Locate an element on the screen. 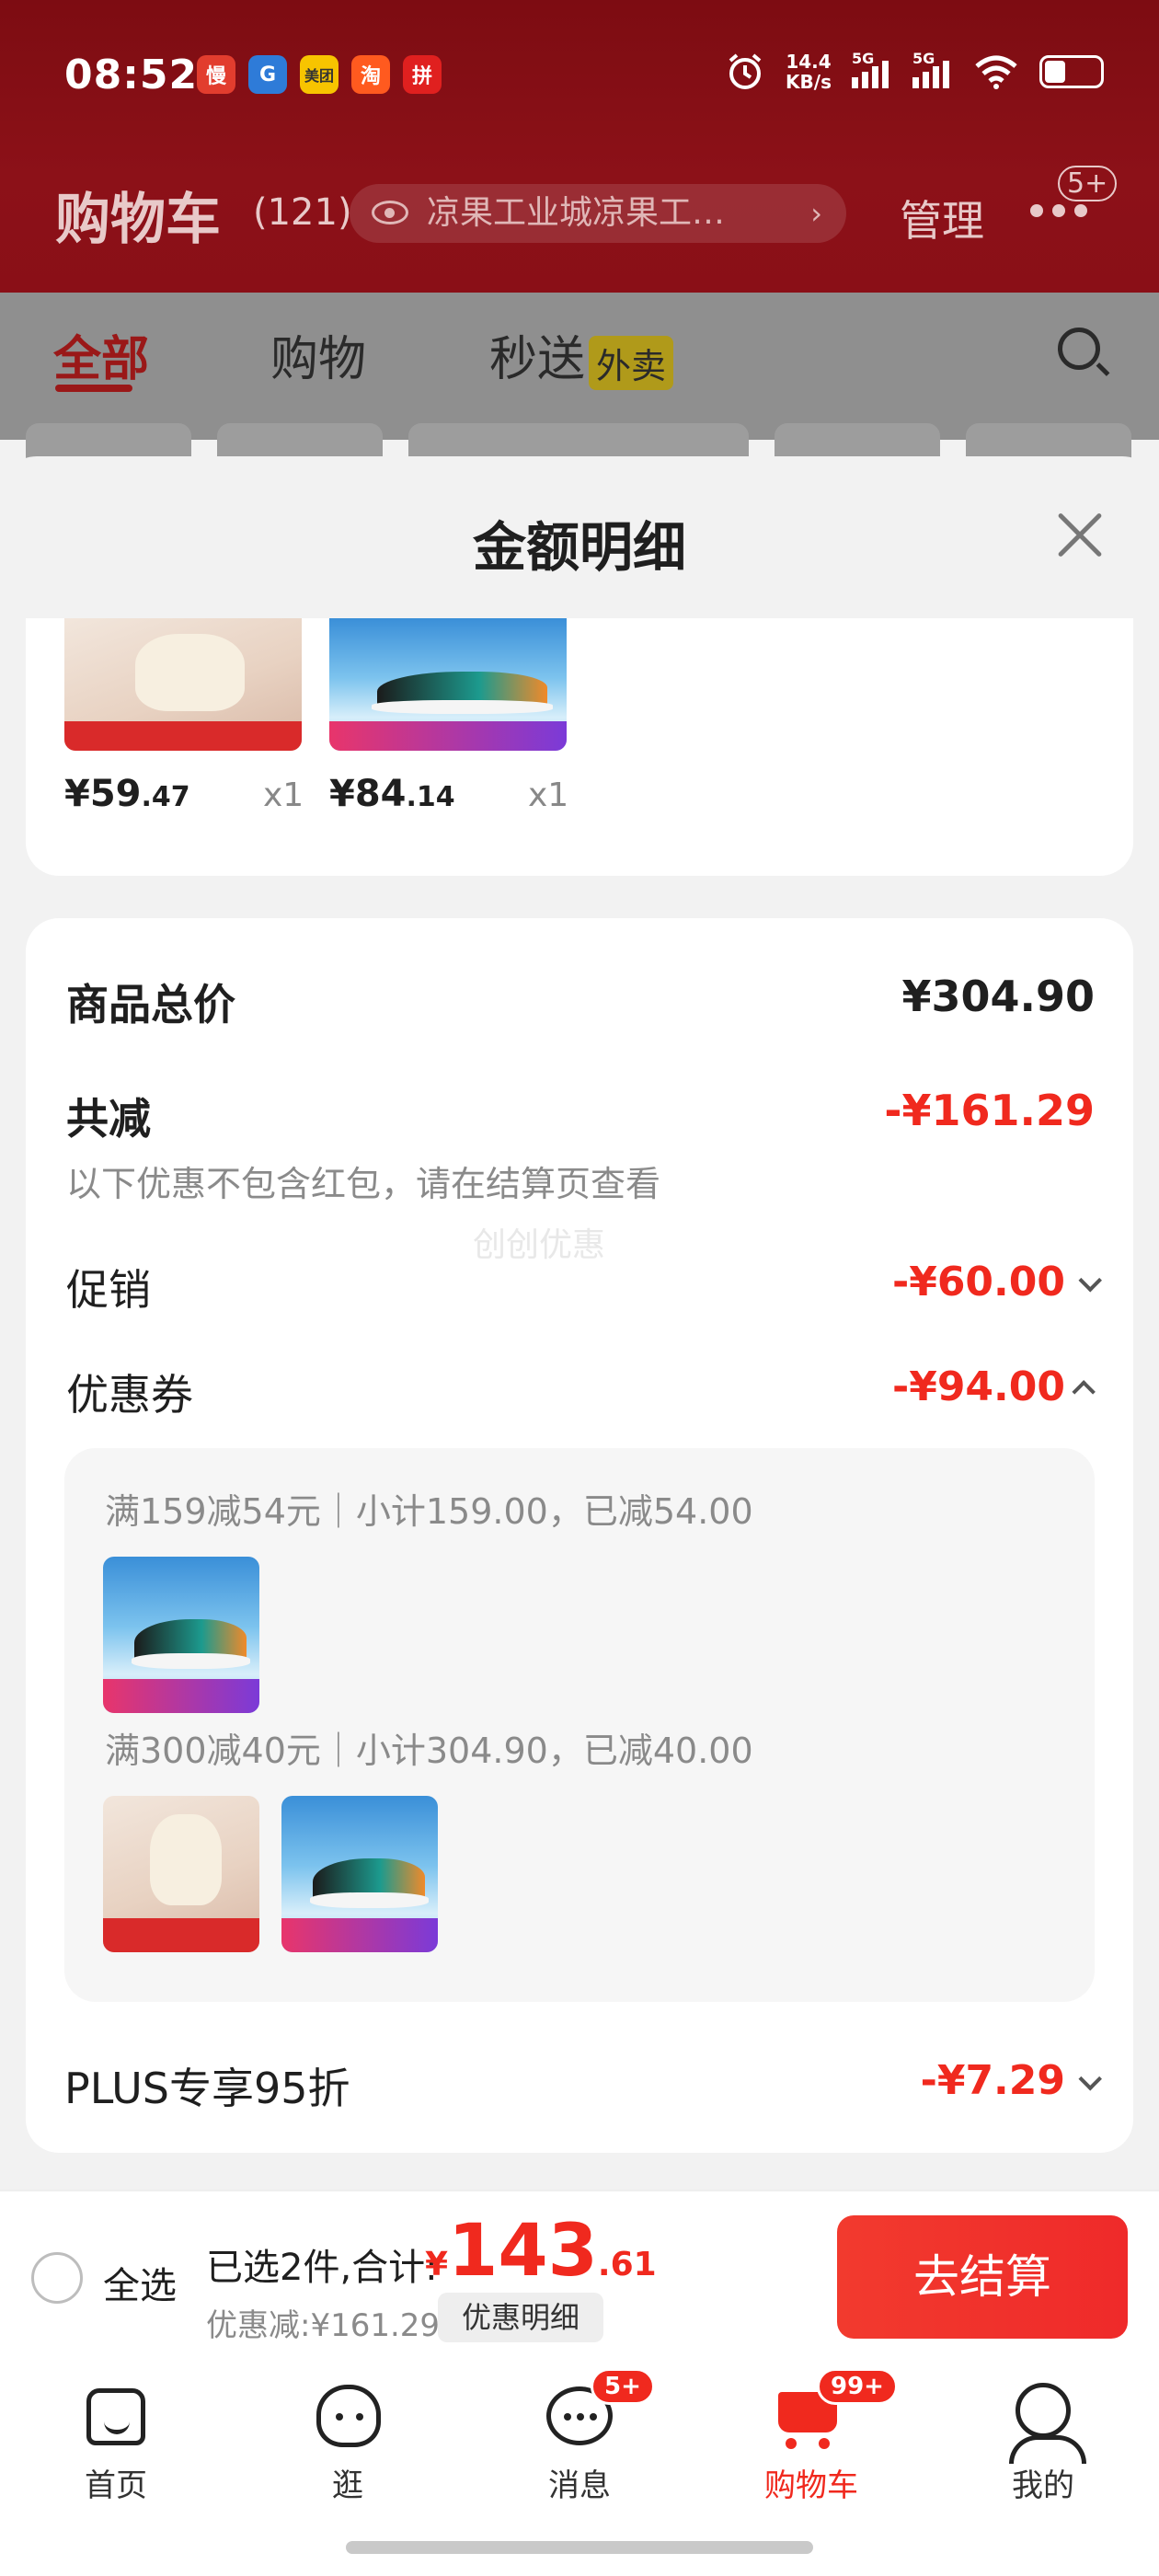  filter-chips is located at coordinates (578, 455).